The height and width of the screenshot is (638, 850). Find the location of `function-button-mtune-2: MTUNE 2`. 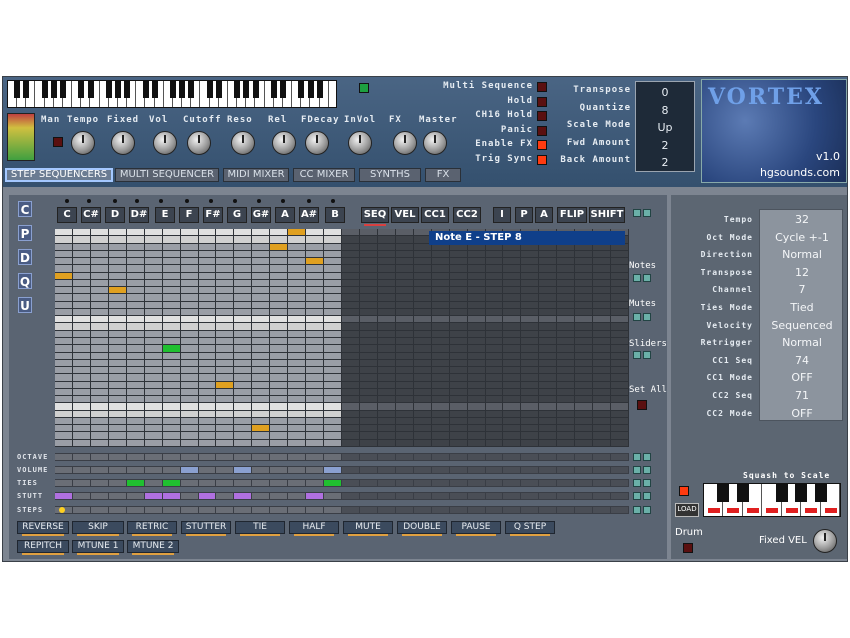

function-button-mtune-2: MTUNE 2 is located at coordinates (153, 547).